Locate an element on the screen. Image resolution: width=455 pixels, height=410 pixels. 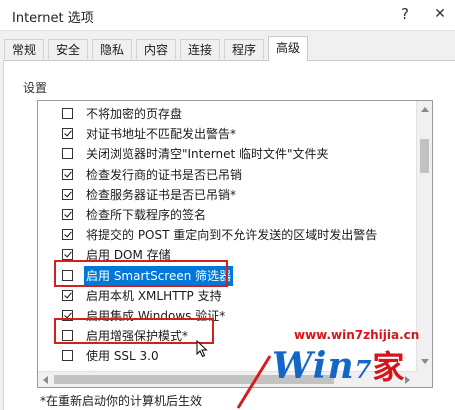
setting-label: 检查所下载程序的签名 is located at coordinates (146, 215).